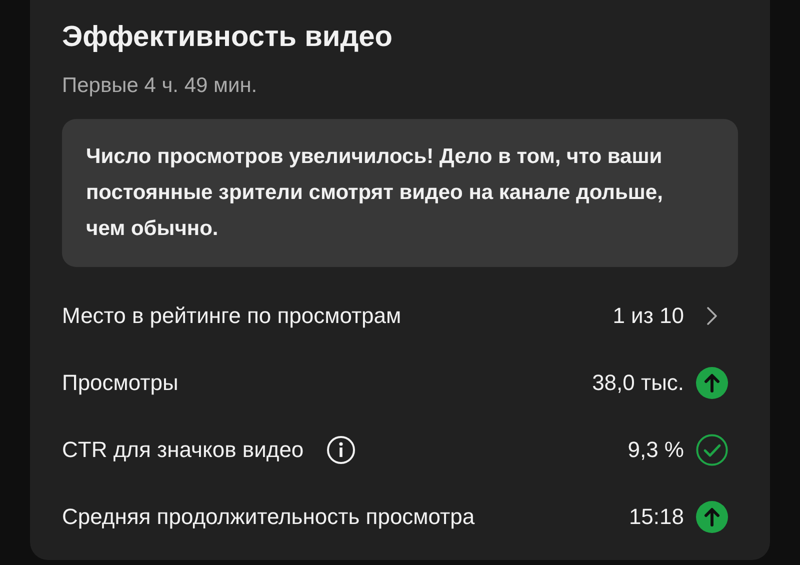 The height and width of the screenshot is (565, 800). What do you see at coordinates (183, 449) in the screenshot?
I see `metric-label: CTR для значков видео` at bounding box center [183, 449].